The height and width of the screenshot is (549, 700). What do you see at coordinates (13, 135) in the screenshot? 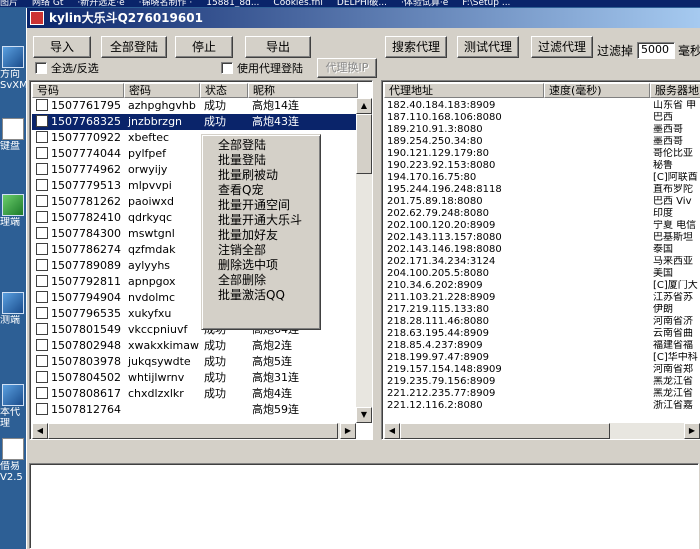
I see `desktop-shortcut: 键盘` at bounding box center [13, 135].